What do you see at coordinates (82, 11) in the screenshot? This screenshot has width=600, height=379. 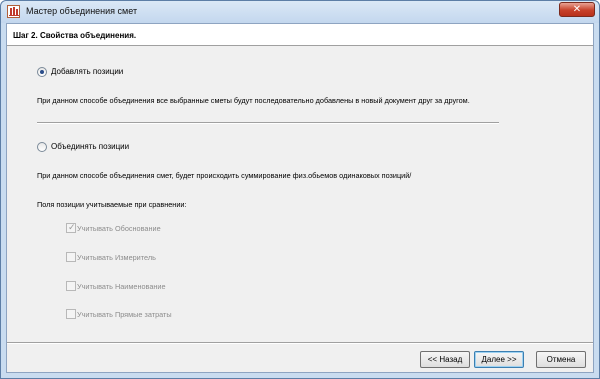 I see `window-title: Мастер объединения смет` at bounding box center [82, 11].